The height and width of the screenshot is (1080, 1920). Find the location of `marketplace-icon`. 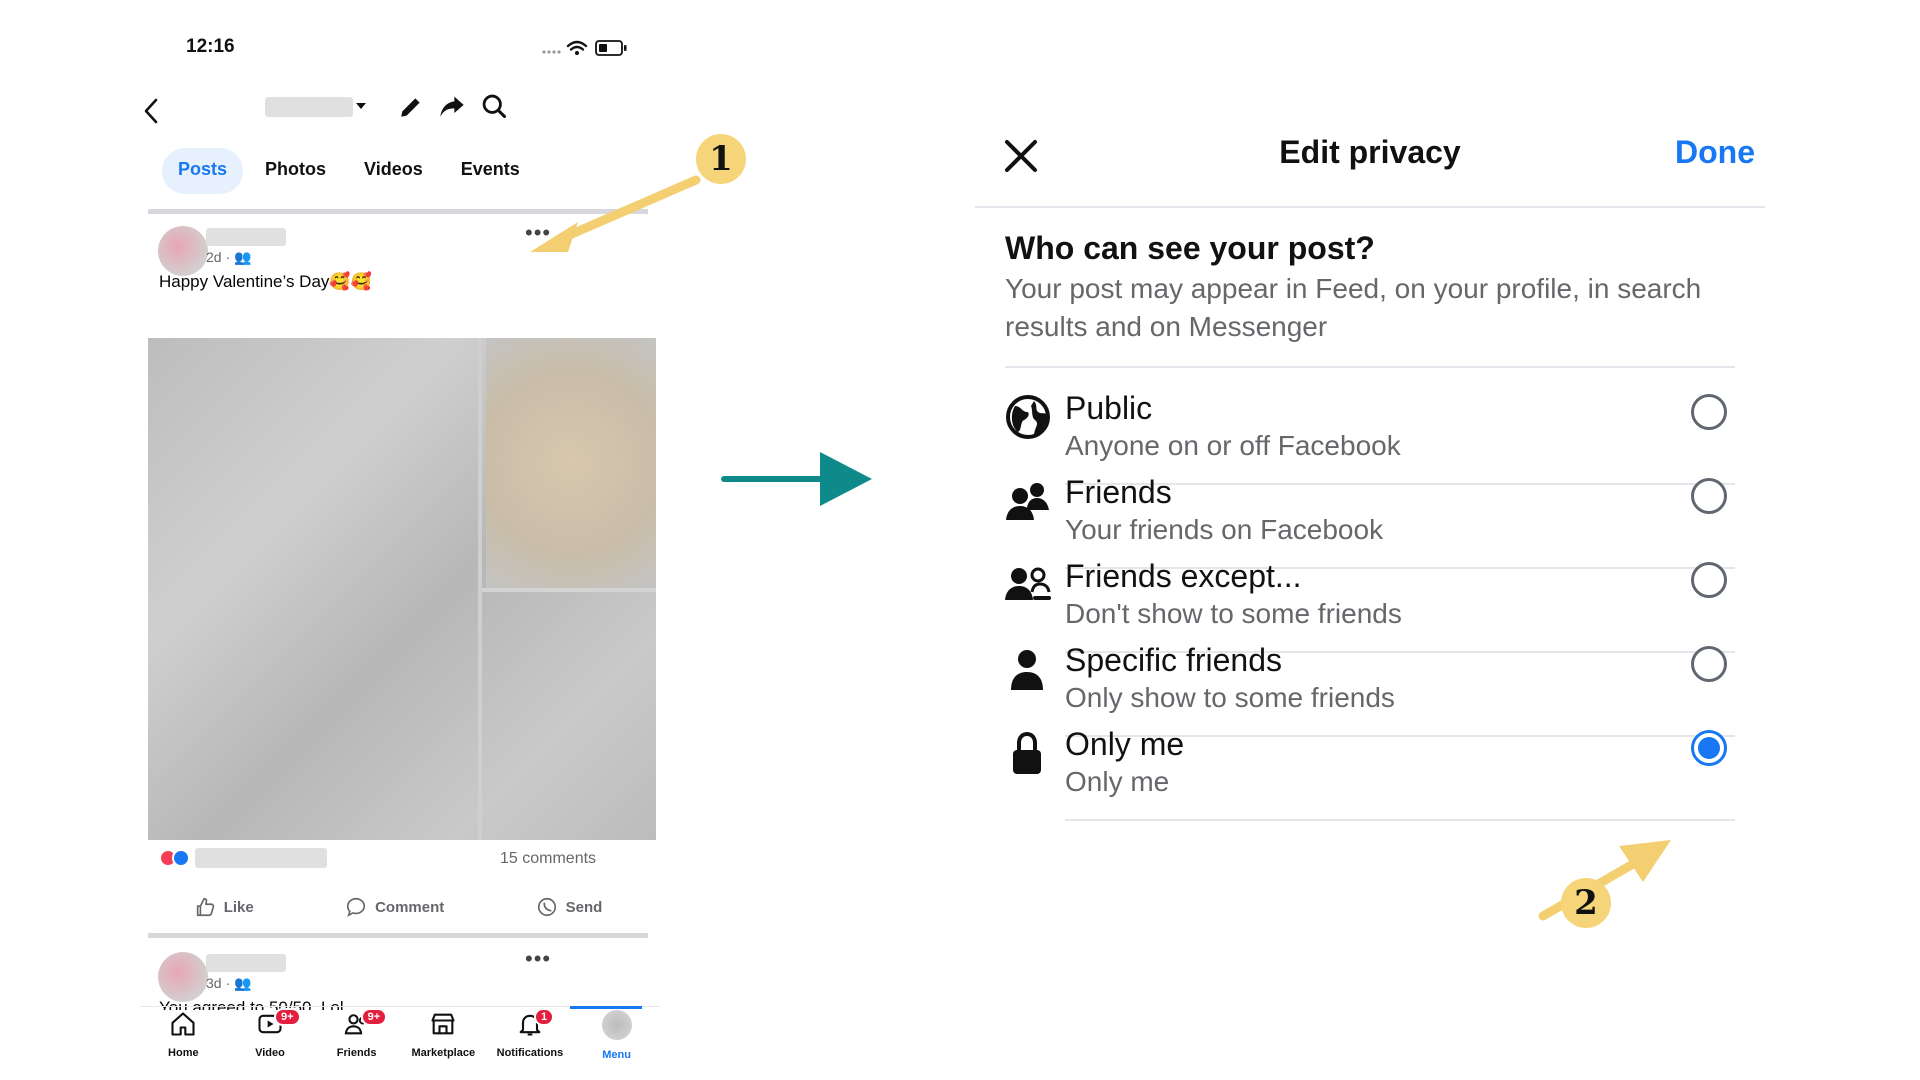

marketplace-icon is located at coordinates (443, 1024).